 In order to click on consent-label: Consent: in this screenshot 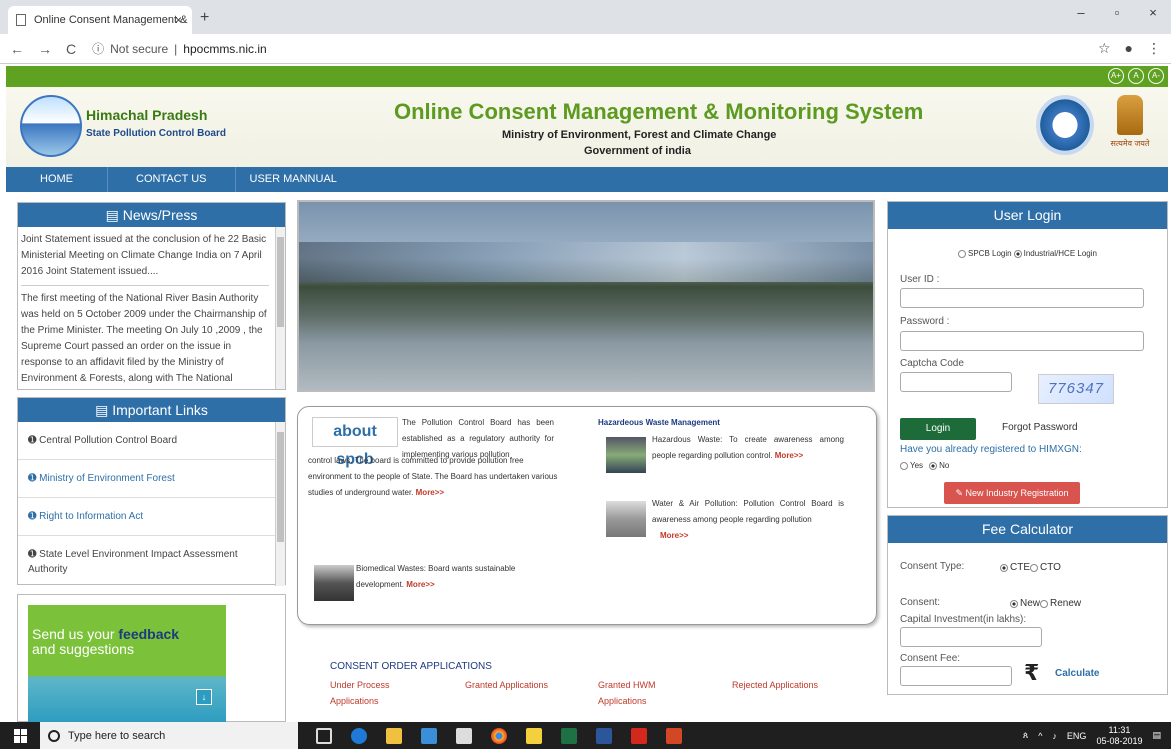, I will do `click(920, 602)`.